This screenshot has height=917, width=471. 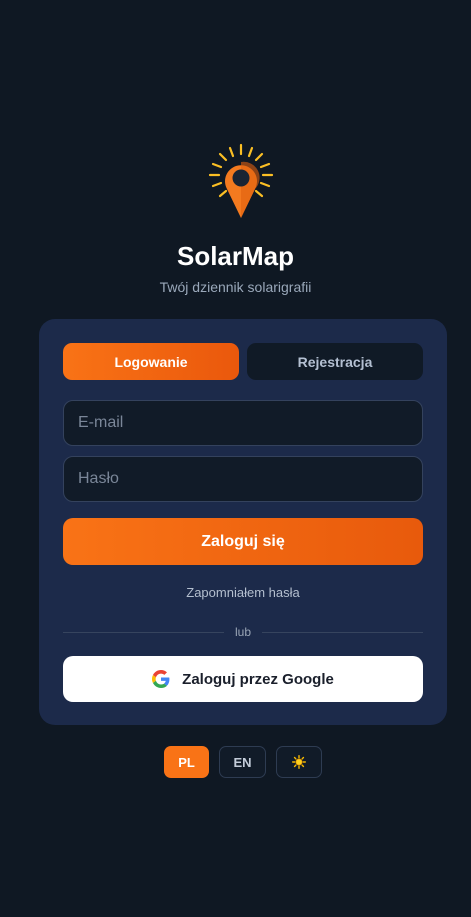 I want to click on divider-line-left, so click(x=143, y=632).